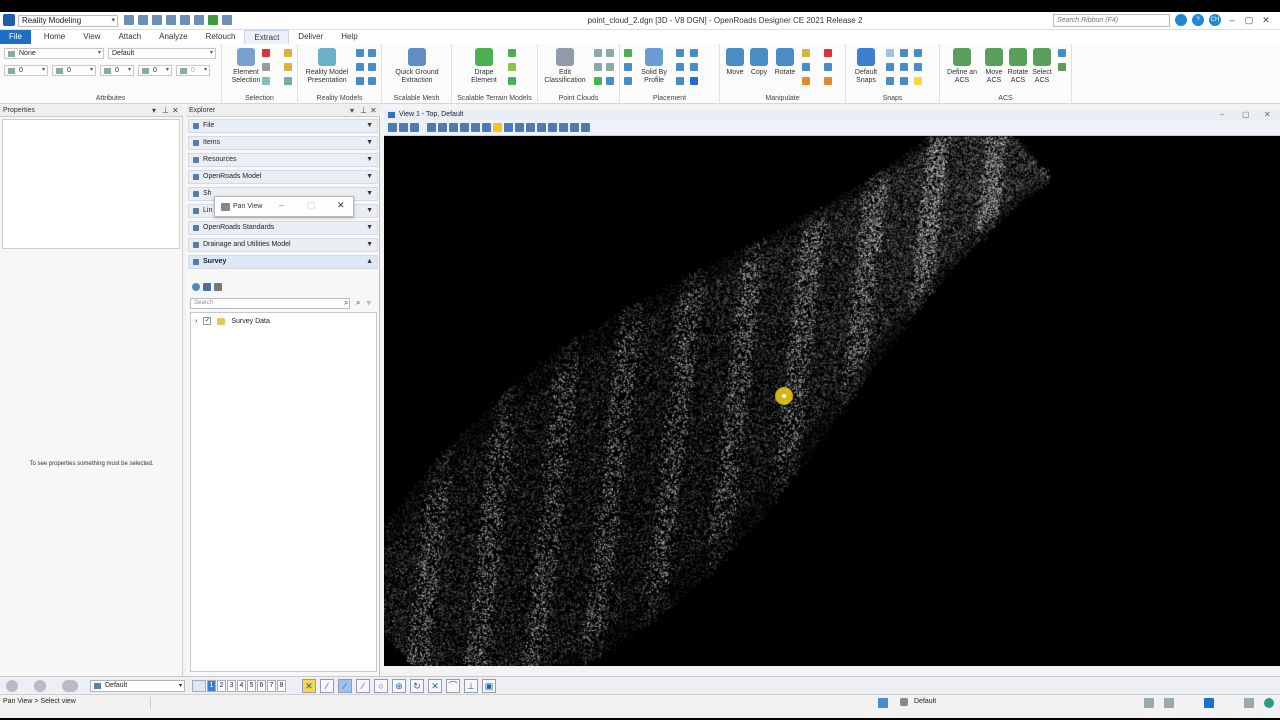 The height and width of the screenshot is (720, 1280). Describe the element at coordinates (628, 67) in the screenshot. I see `place-arc-icon` at that location.